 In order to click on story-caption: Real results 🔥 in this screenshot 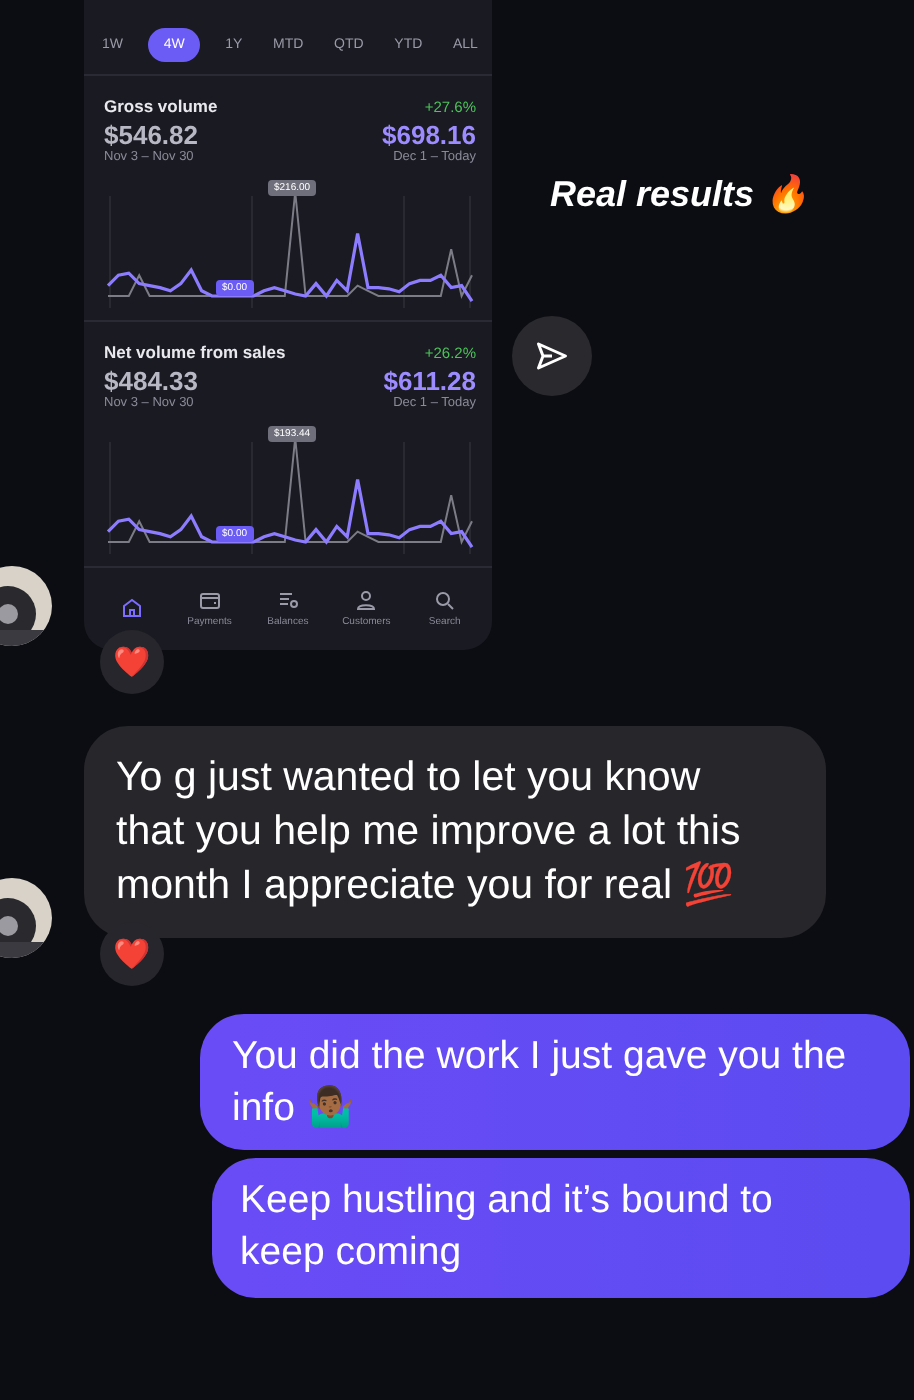, I will do `click(680, 194)`.